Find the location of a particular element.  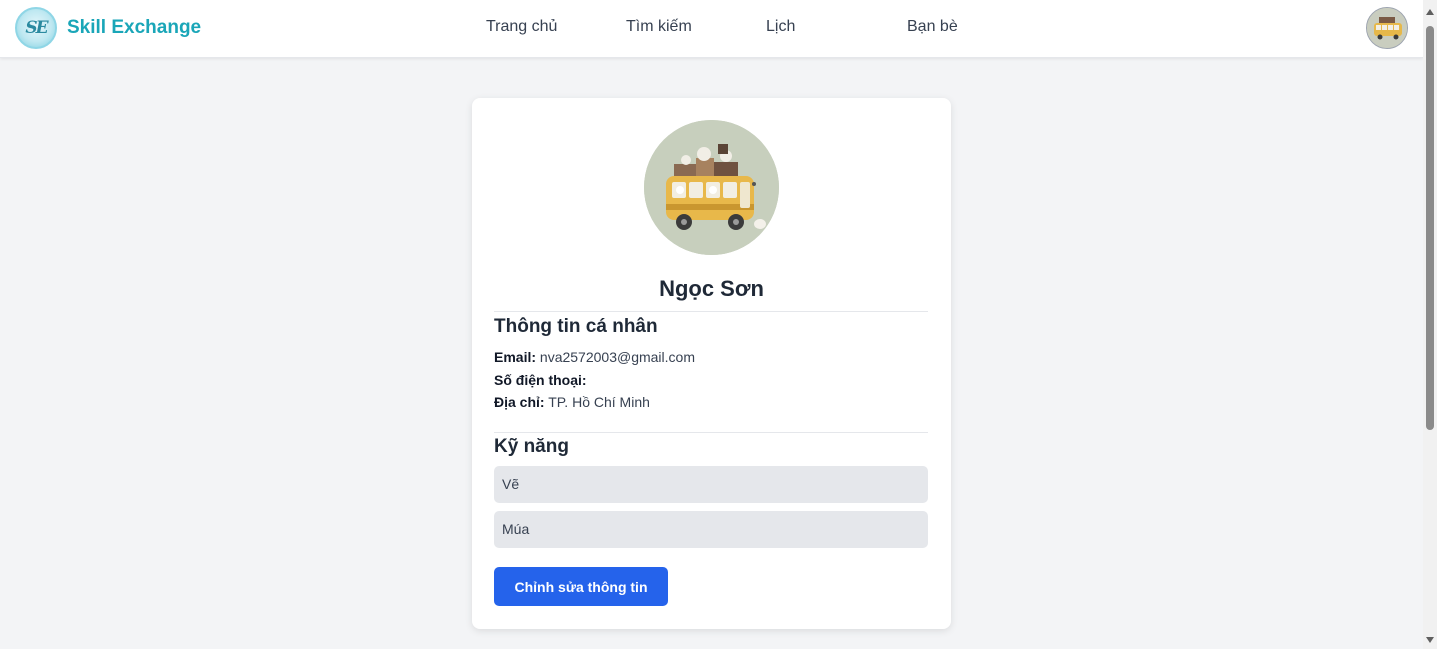

page-scrollbar is located at coordinates (1430, 324).